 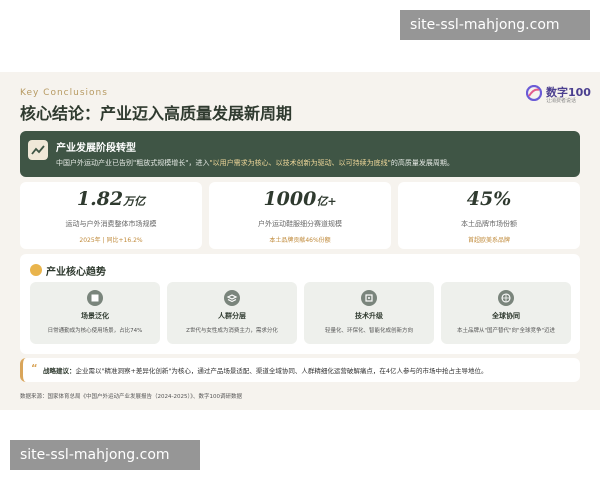 What do you see at coordinates (232, 316) in the screenshot?
I see `trend-title: 人群分层` at bounding box center [232, 316].